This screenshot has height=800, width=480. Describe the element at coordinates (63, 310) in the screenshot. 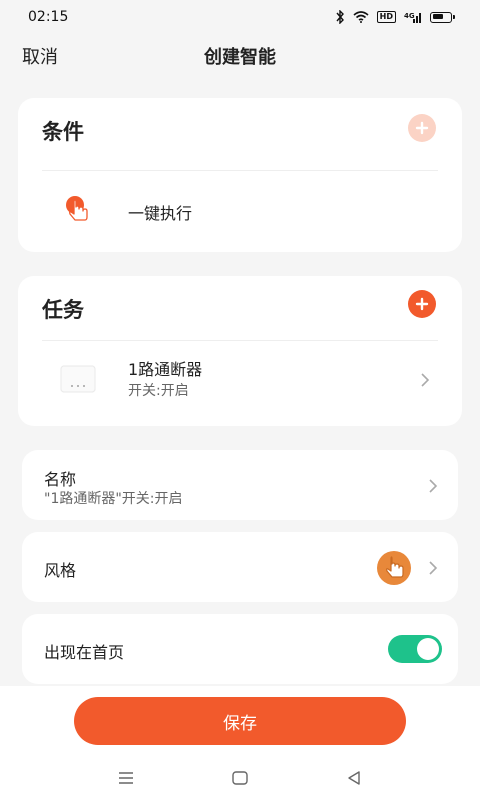

I see `task-title: 任务` at that location.